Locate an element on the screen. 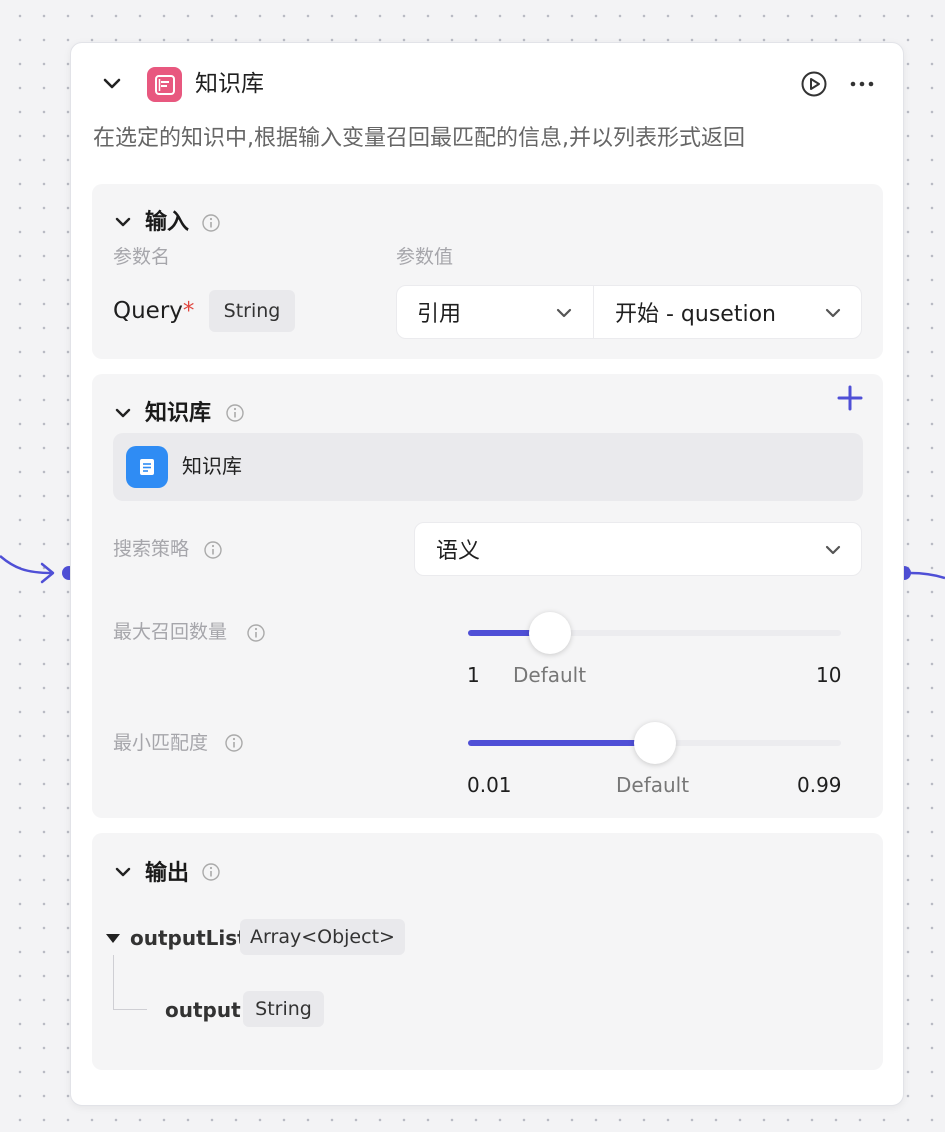 The image size is (945, 1132). max-recall-max: 10 is located at coordinates (829, 675).